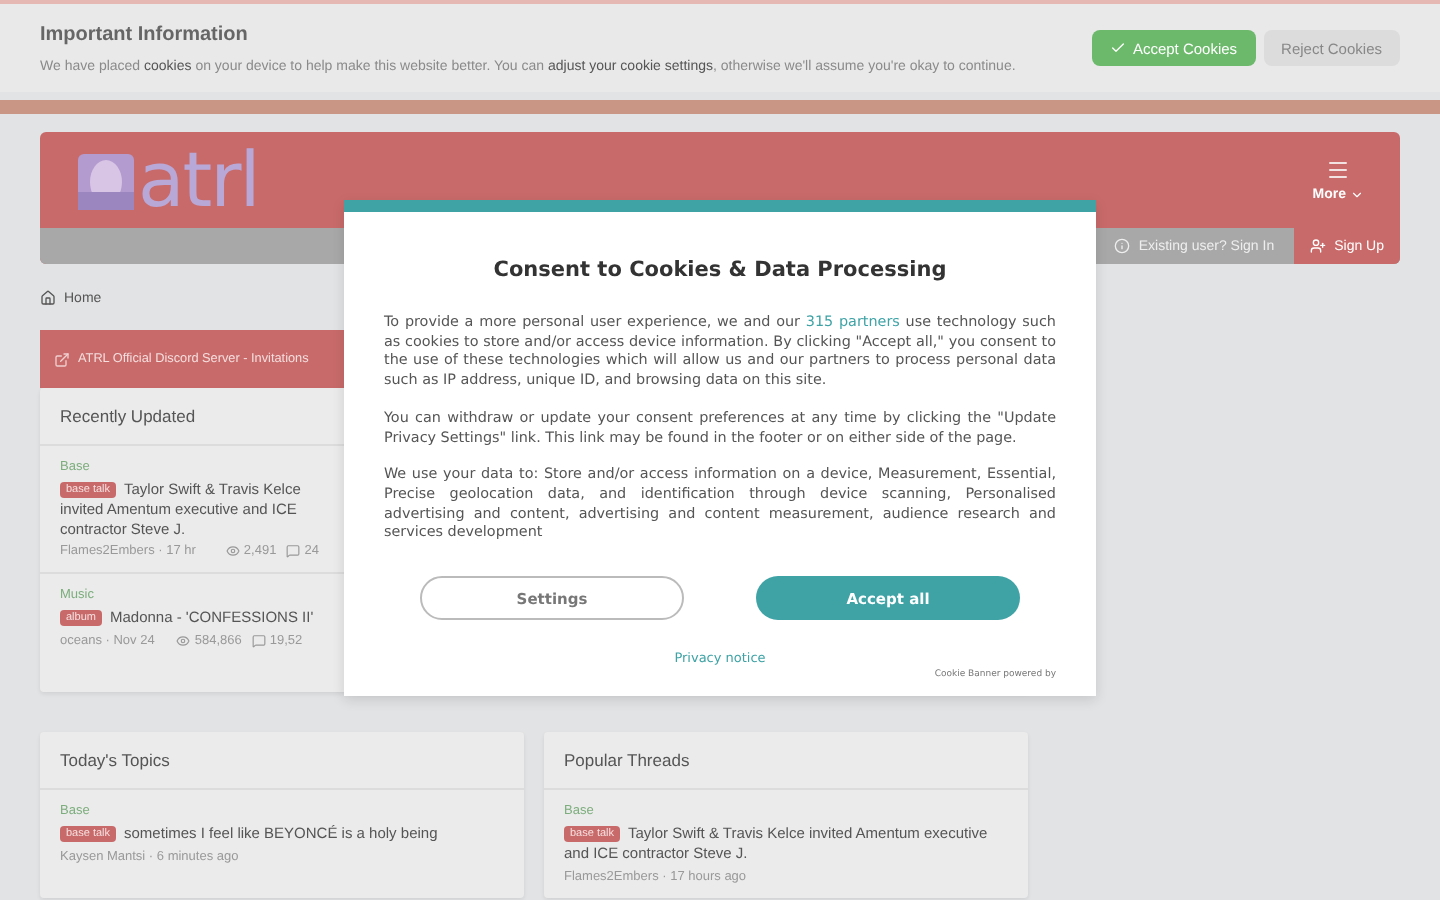 This screenshot has height=900, width=1440. What do you see at coordinates (145, 34) in the screenshot?
I see `banner-title: Important Information` at bounding box center [145, 34].